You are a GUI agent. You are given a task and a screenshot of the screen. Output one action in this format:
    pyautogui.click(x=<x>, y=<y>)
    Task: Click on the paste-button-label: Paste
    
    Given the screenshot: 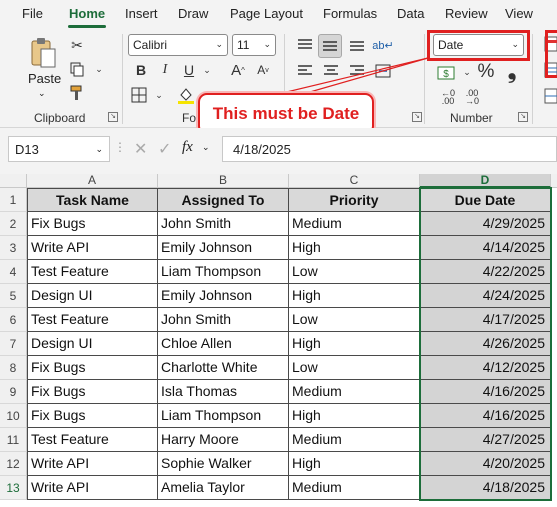 What is the action you would take?
    pyautogui.click(x=44, y=78)
    